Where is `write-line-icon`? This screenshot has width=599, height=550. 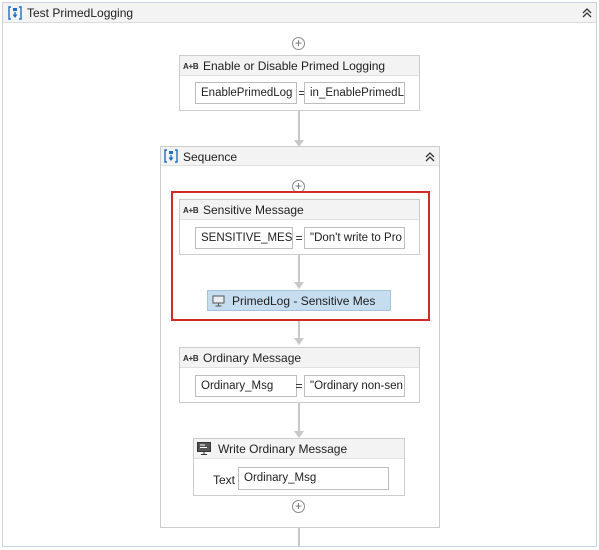
write-line-icon is located at coordinates (204, 448).